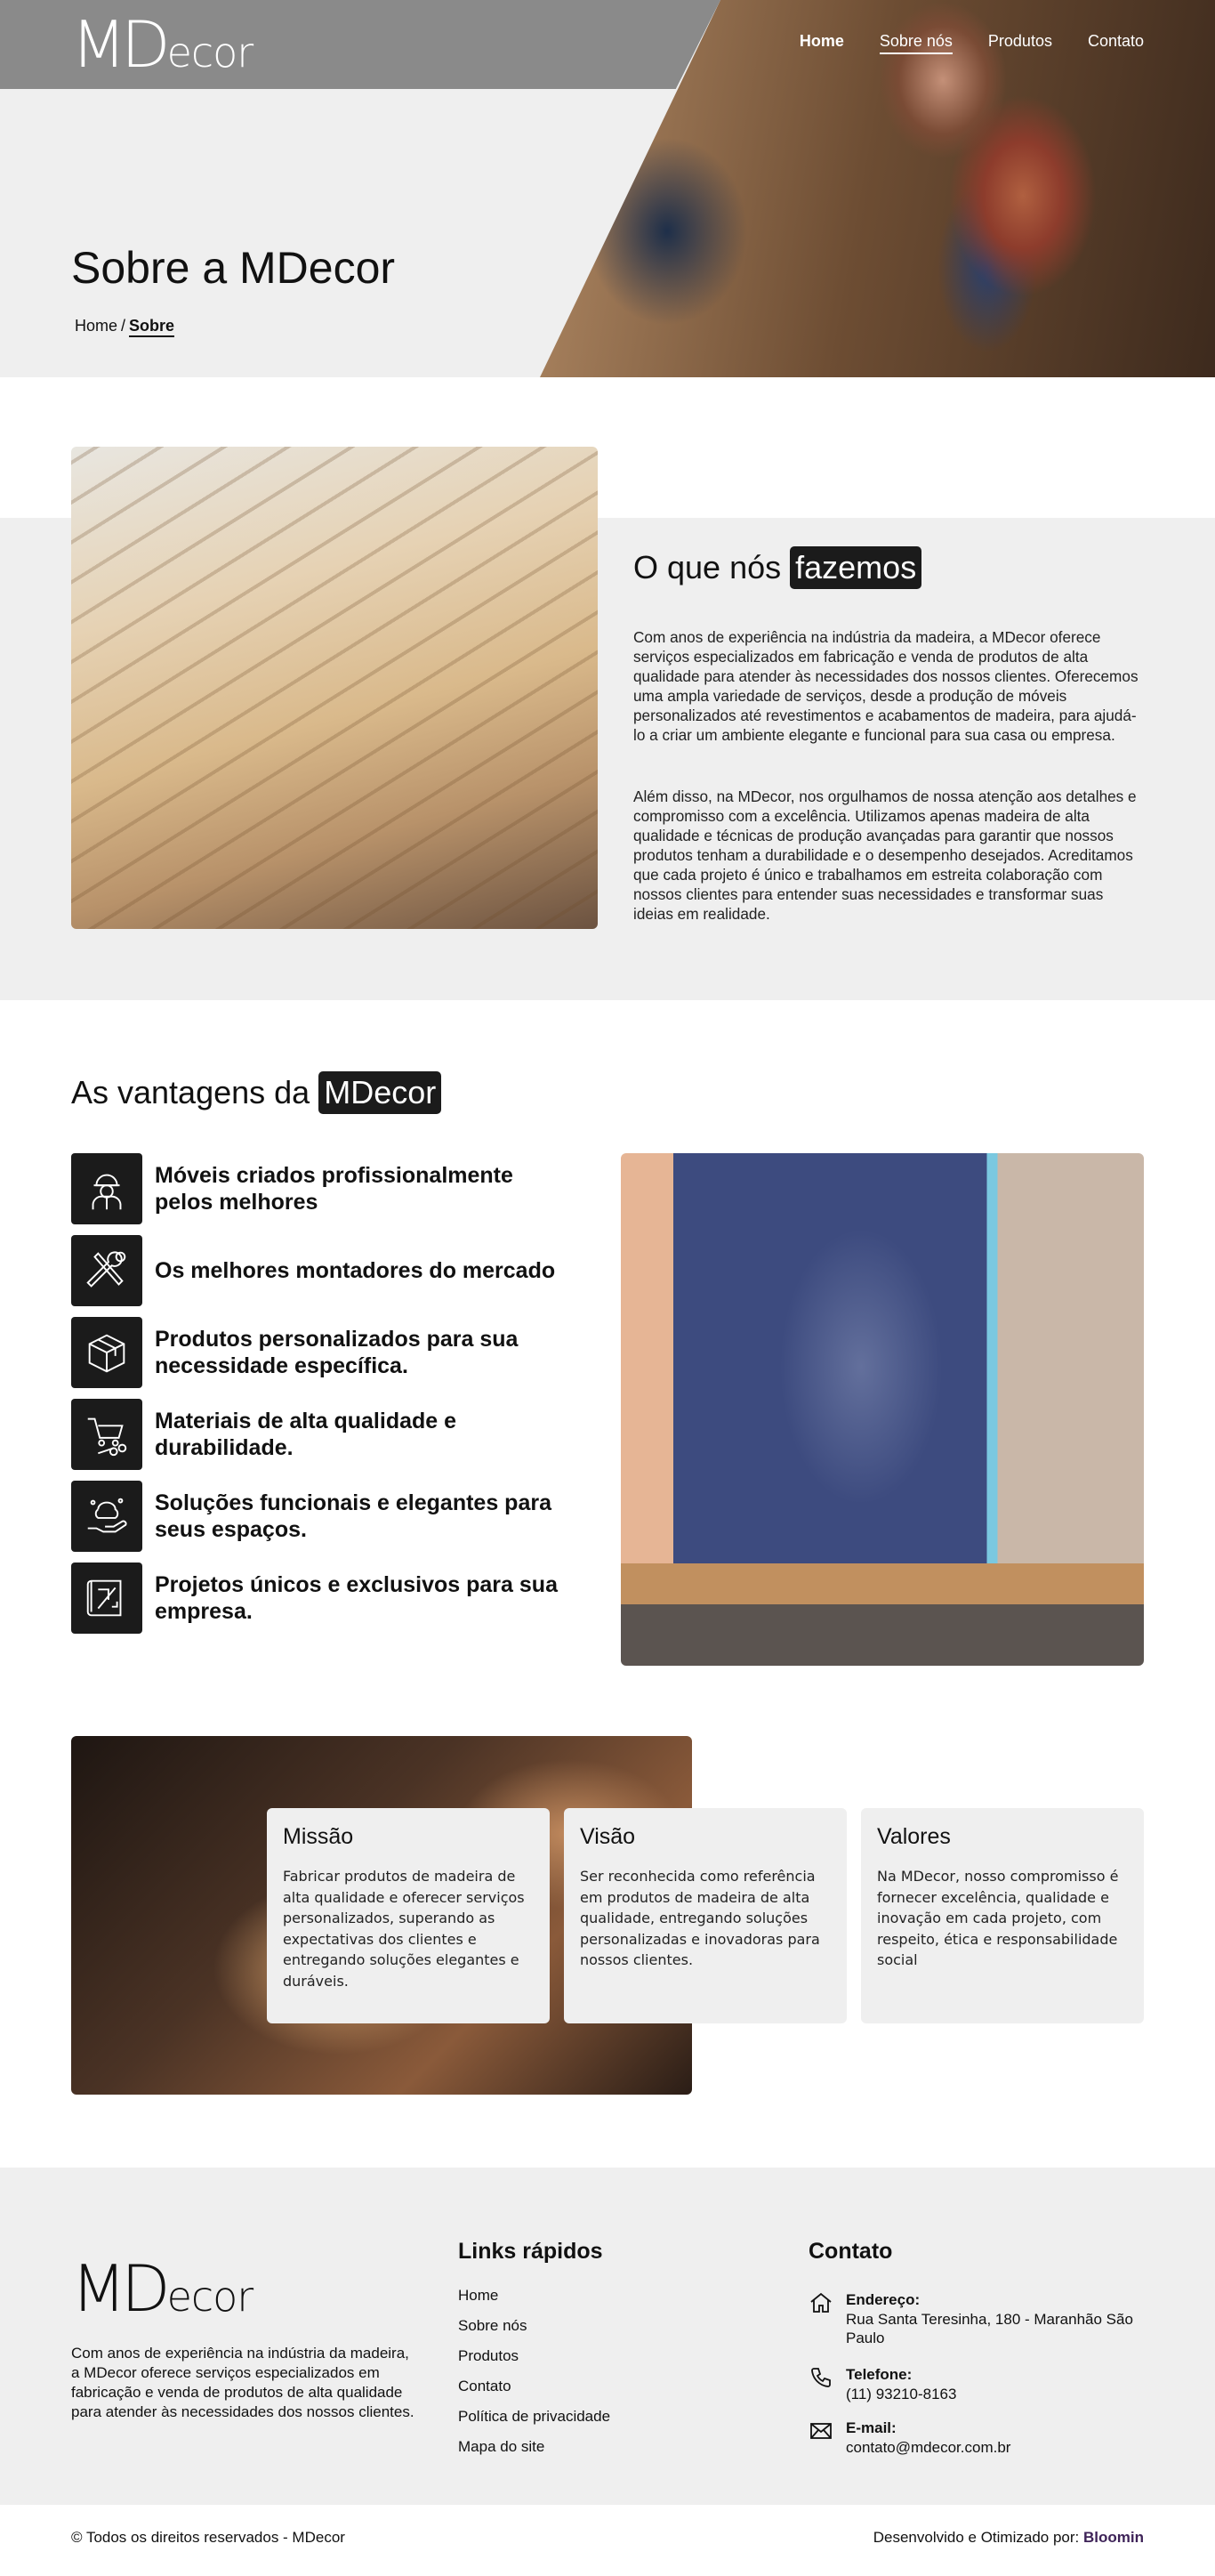  I want to click on footer-links-title: Links rápidos, so click(530, 2251).